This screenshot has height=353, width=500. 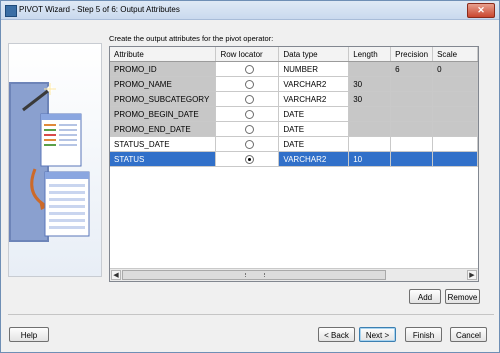 What do you see at coordinates (412, 54) in the screenshot?
I see `col-header-precision: Precision` at bounding box center [412, 54].